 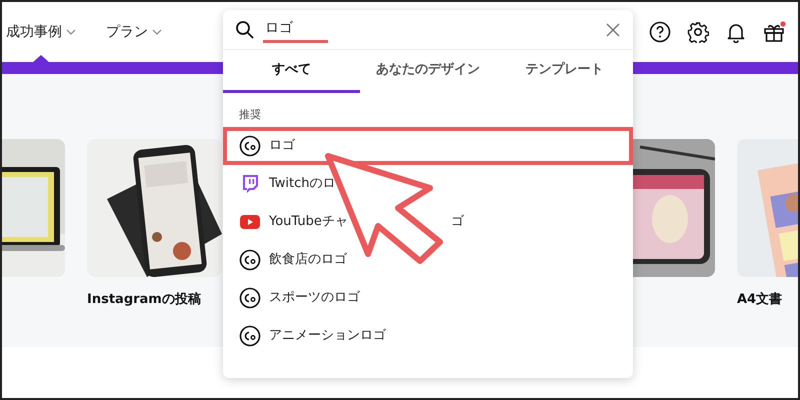 What do you see at coordinates (760, 299) in the screenshot?
I see `card-title: A4文書` at bounding box center [760, 299].